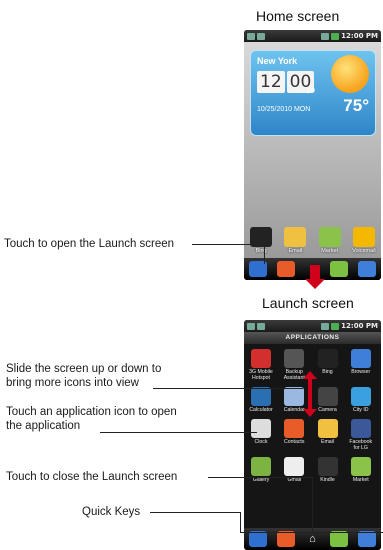  What do you see at coordinates (284, 109) in the screenshot?
I see `weather-date: 10/25/2010 MON` at bounding box center [284, 109].